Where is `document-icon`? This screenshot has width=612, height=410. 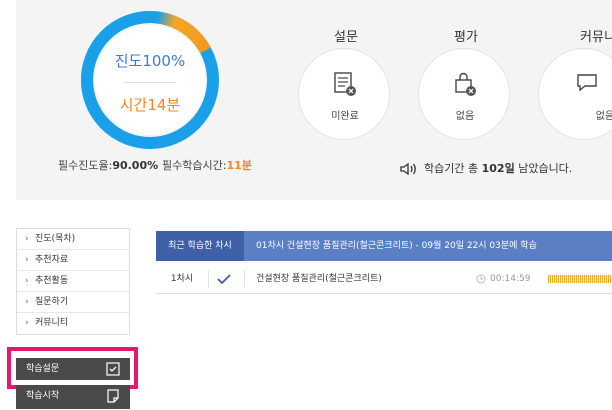 document-icon is located at coordinates (113, 396).